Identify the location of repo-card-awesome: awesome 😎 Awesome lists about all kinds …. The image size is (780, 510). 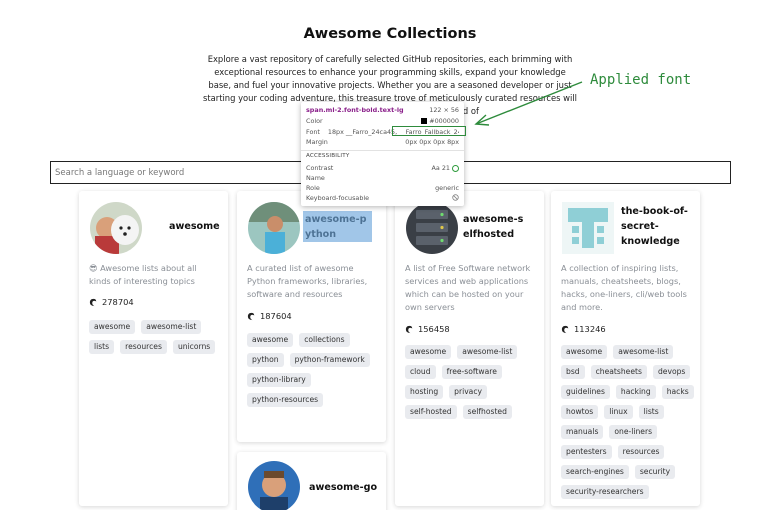
(153, 348).